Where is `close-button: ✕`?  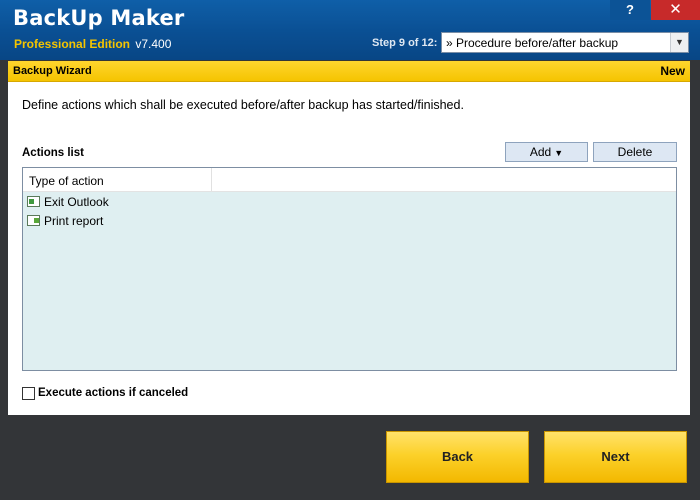 close-button: ✕ is located at coordinates (675, 10).